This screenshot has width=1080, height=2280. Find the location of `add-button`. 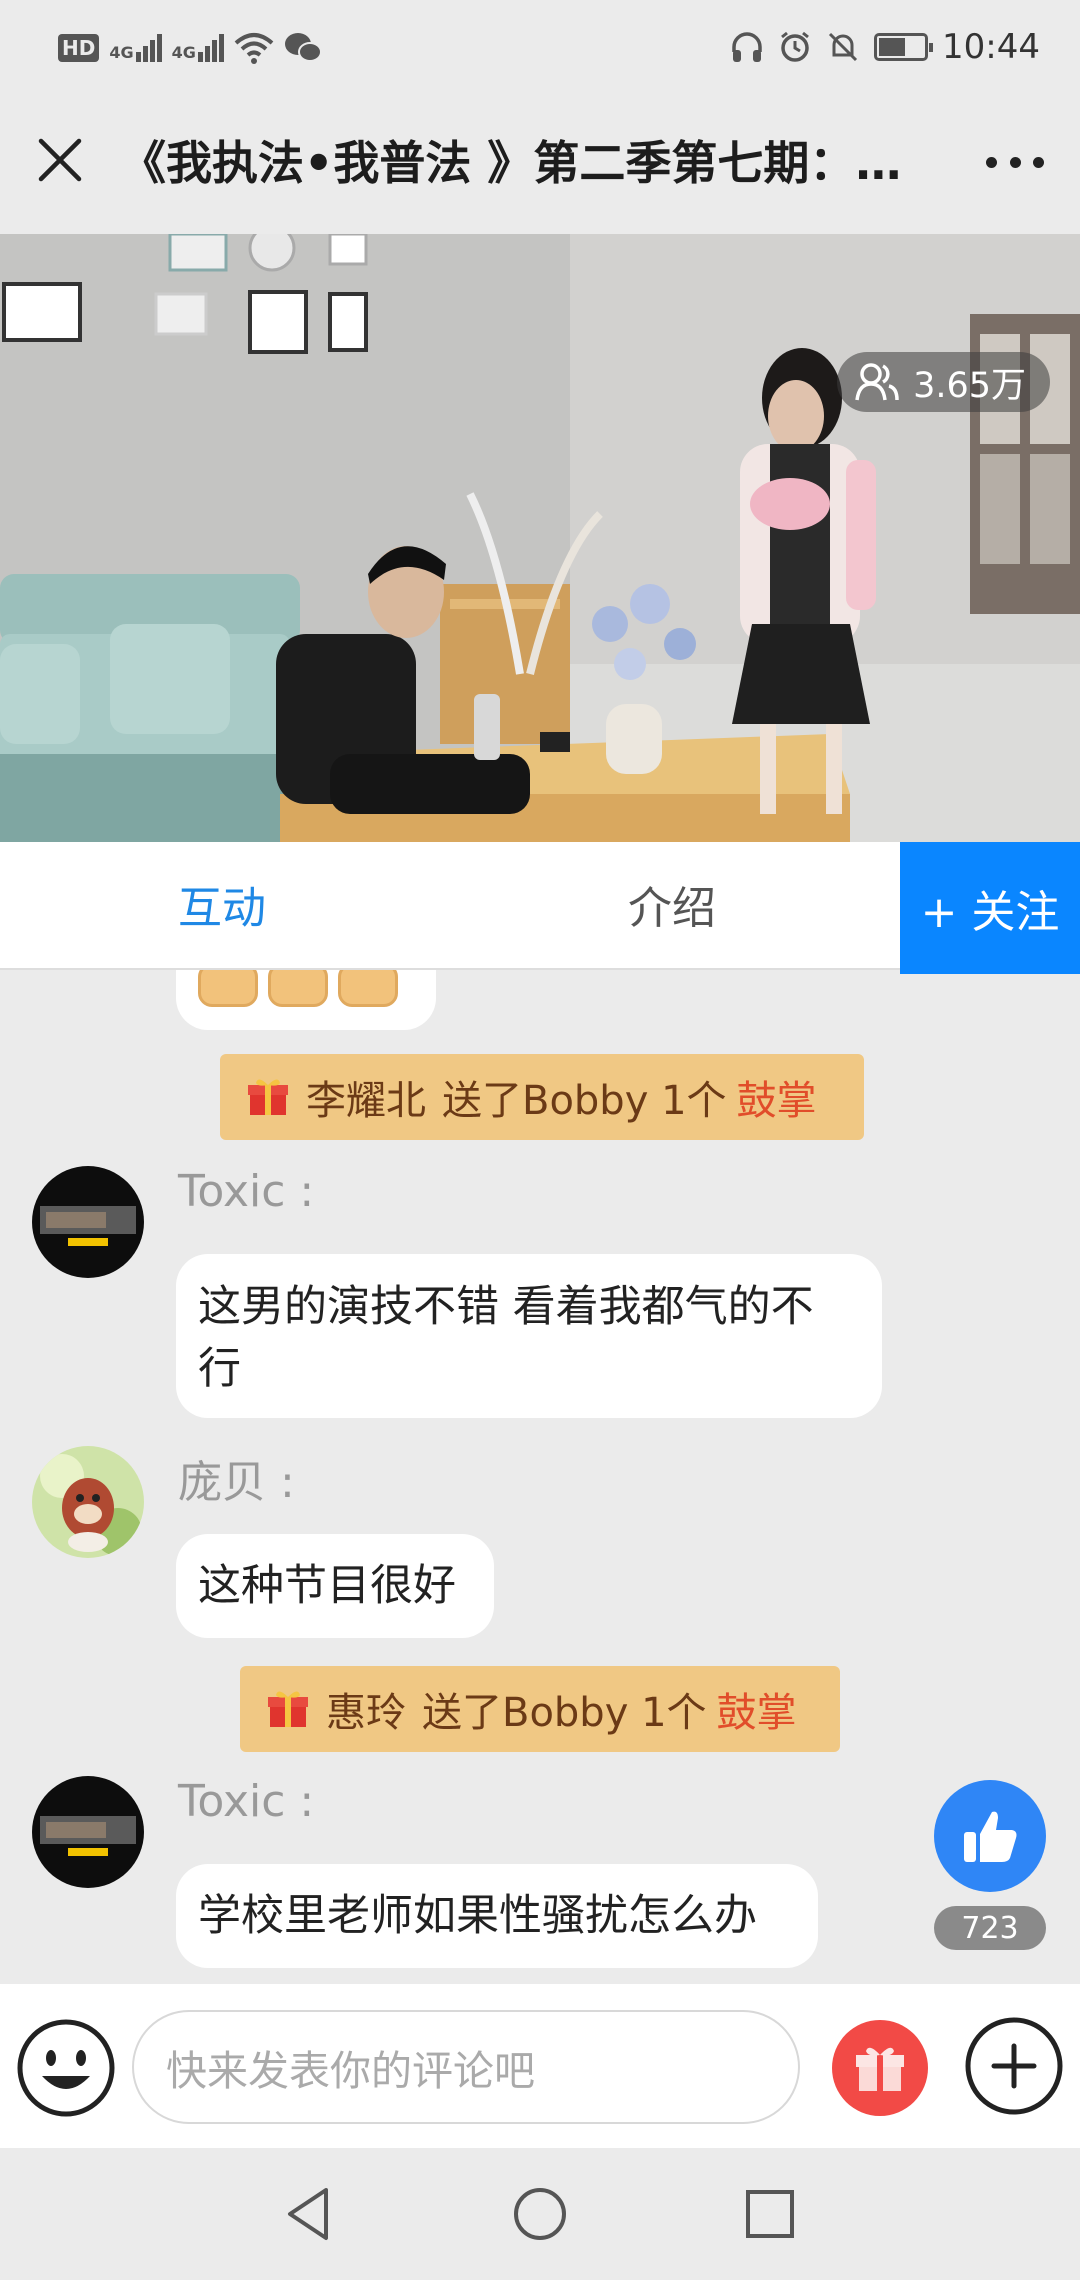

add-button is located at coordinates (1014, 2066).